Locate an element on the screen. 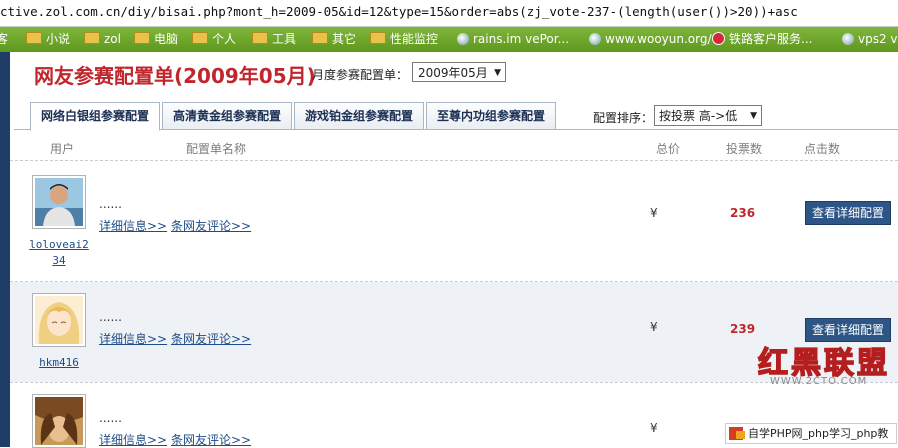  left-border is located at coordinates (5, 249).